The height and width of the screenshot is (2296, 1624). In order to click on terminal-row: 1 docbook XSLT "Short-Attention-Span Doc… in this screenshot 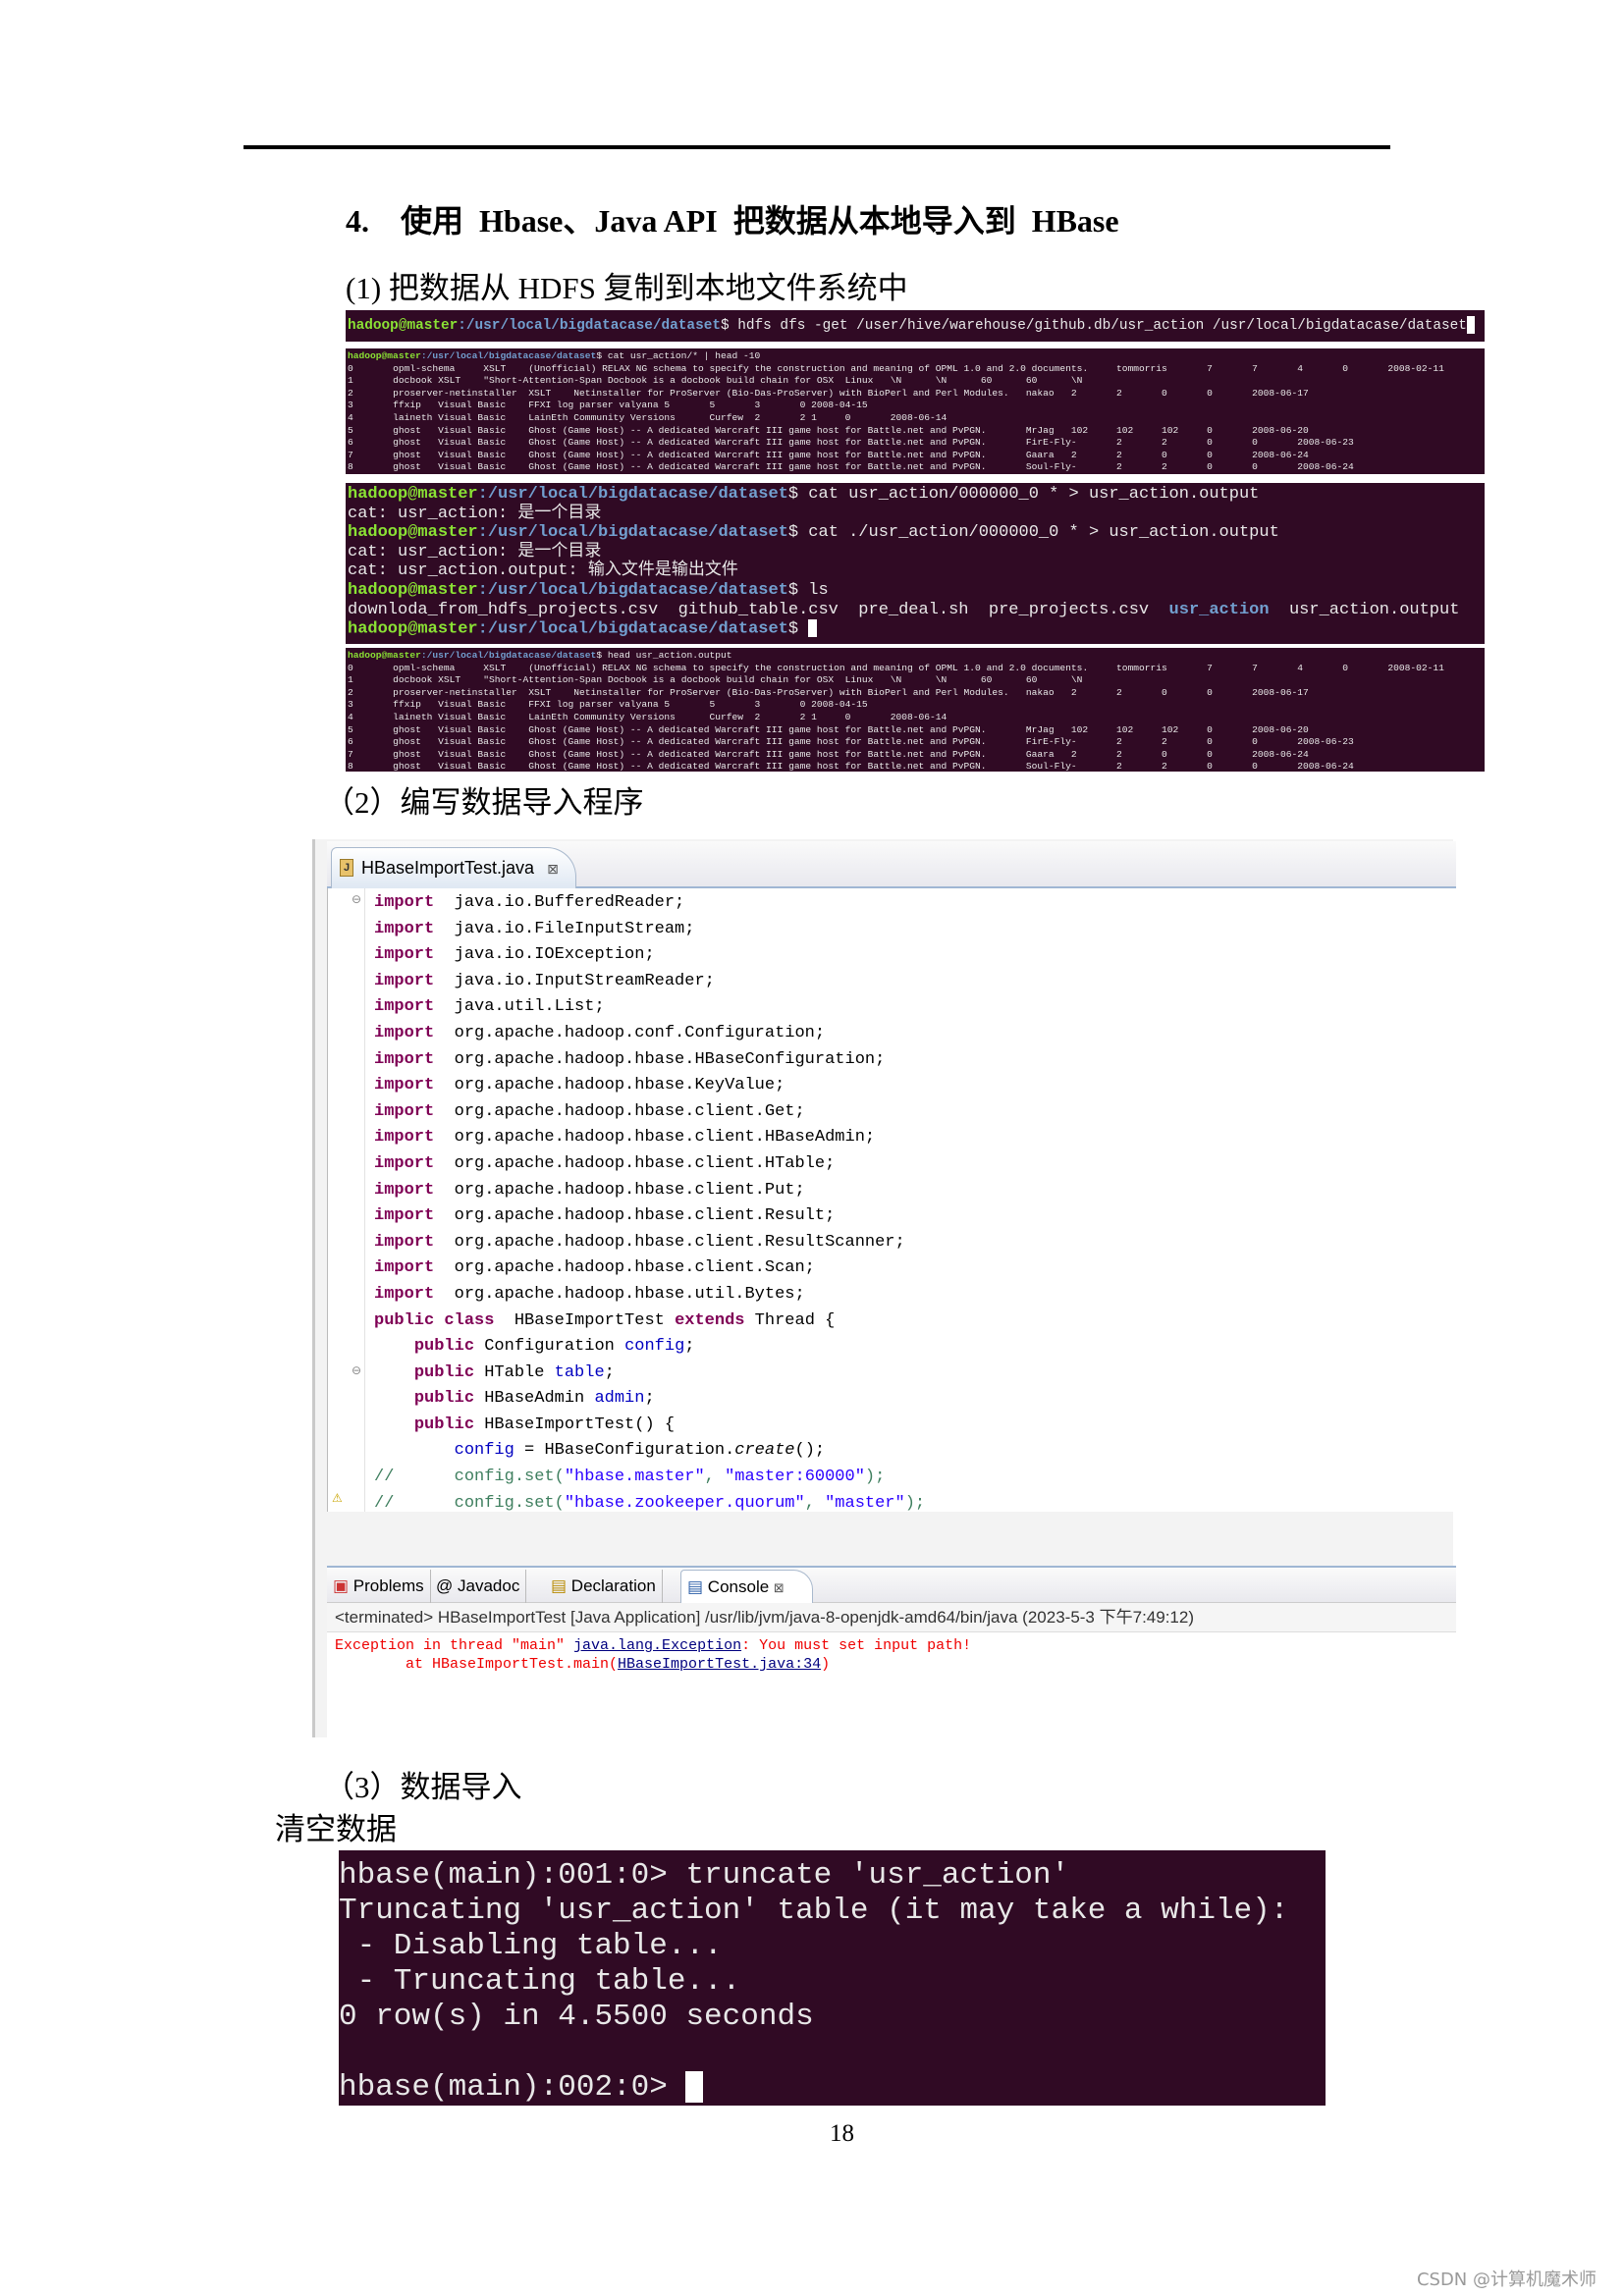, I will do `click(715, 381)`.